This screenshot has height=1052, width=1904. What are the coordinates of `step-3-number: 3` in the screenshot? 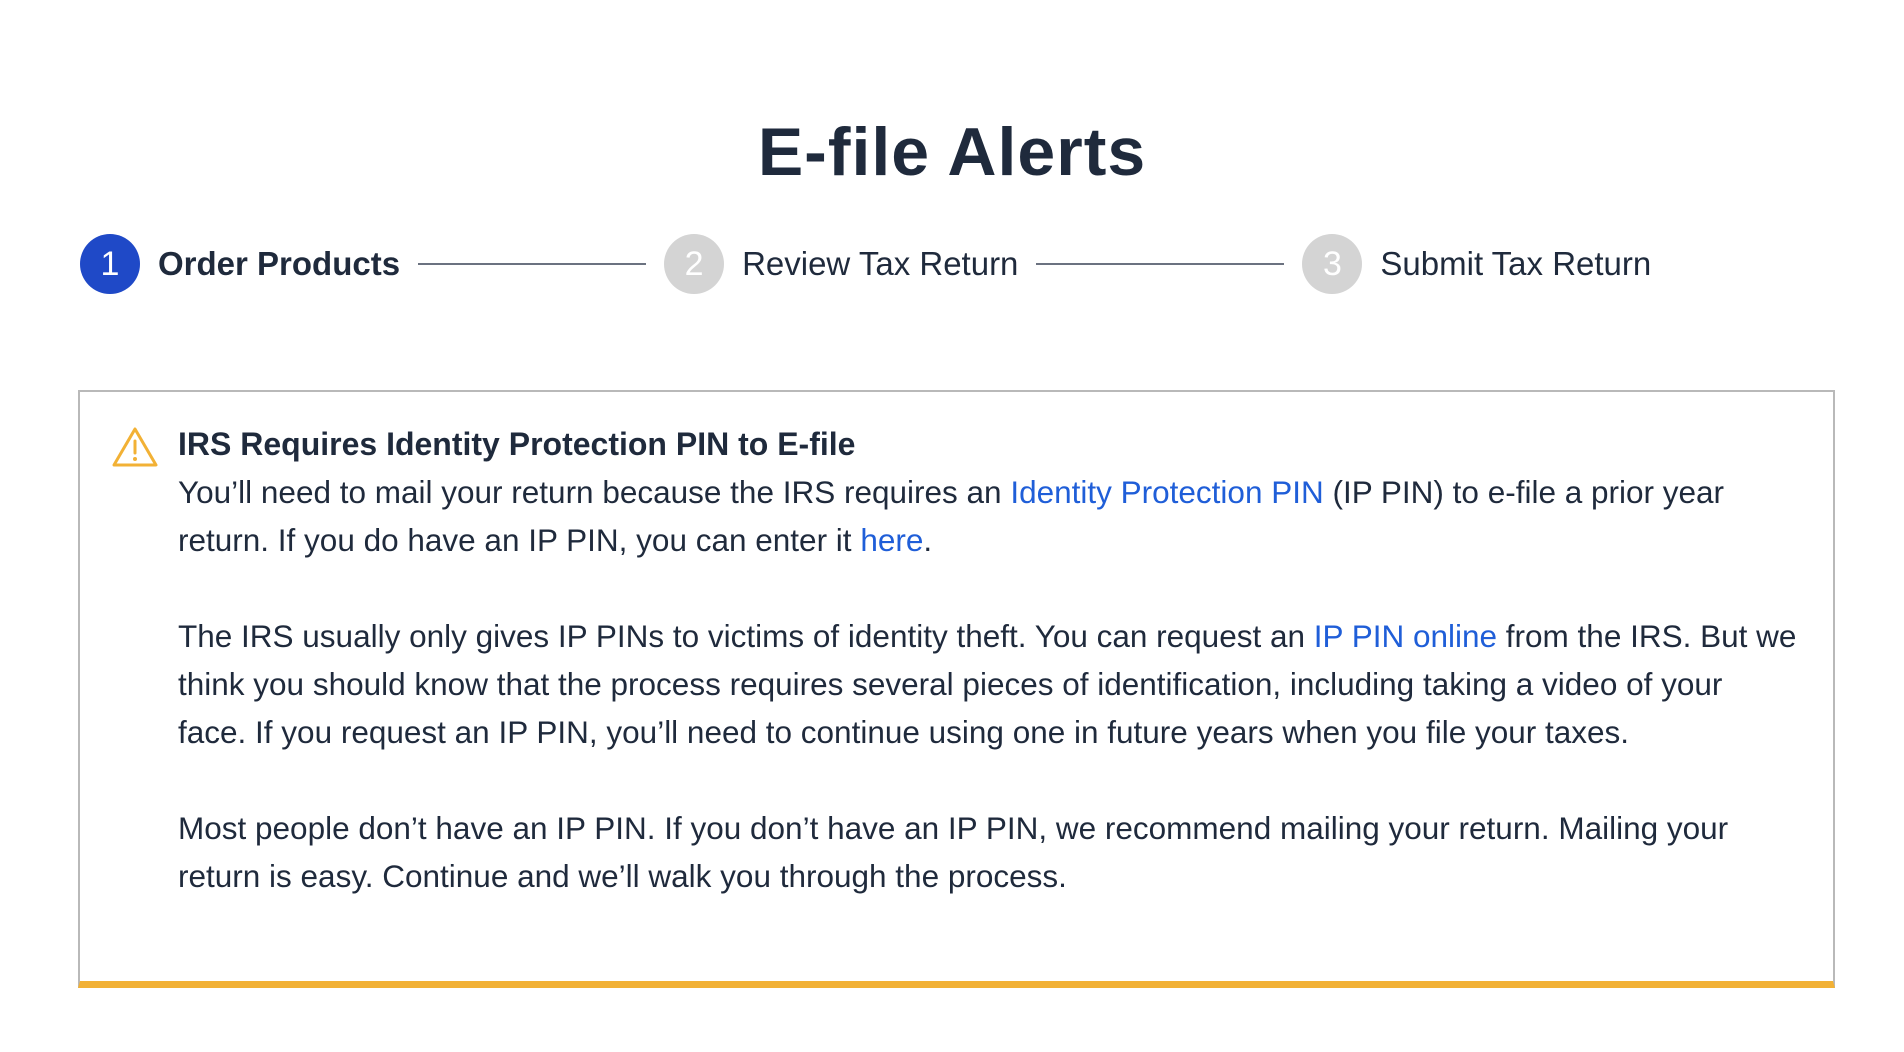 It's located at (1332, 264).